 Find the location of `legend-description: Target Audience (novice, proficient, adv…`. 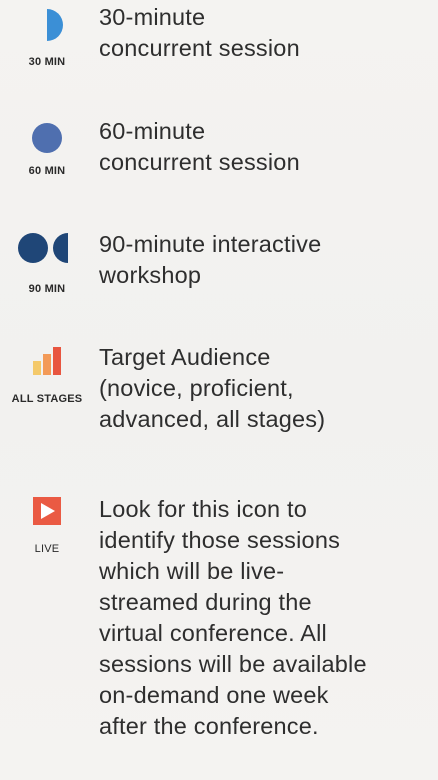

legend-description: Target Audience (novice, proficient, adv… is located at coordinates (264, 388).